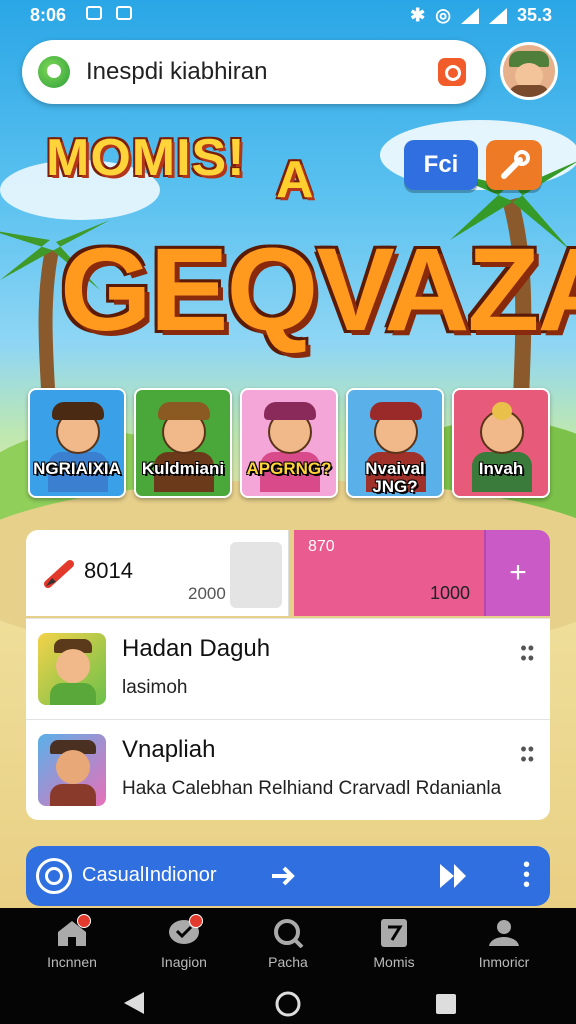  I want to click on more-icon: • • •, so click(526, 875).